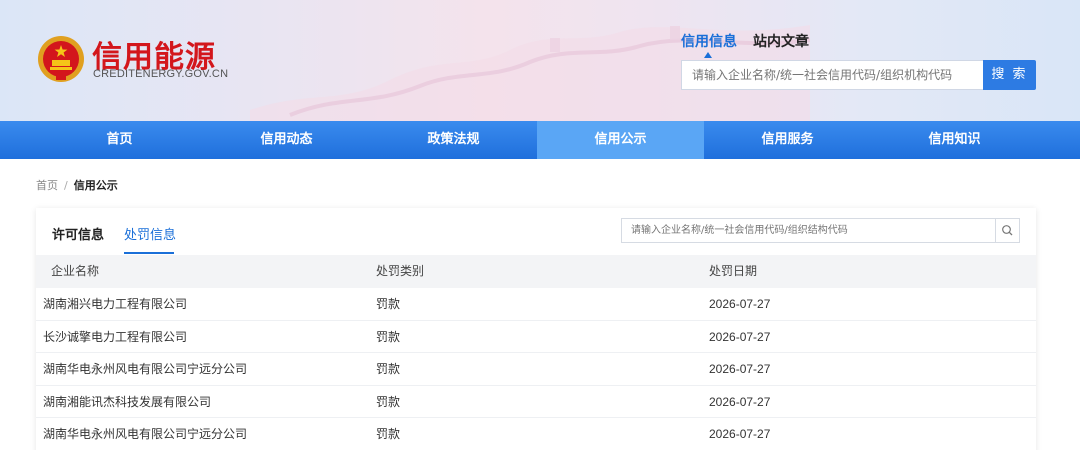  What do you see at coordinates (203, 304) in the screenshot?
I see `company-name: 湖南湘兴电力工程有限公司` at bounding box center [203, 304].